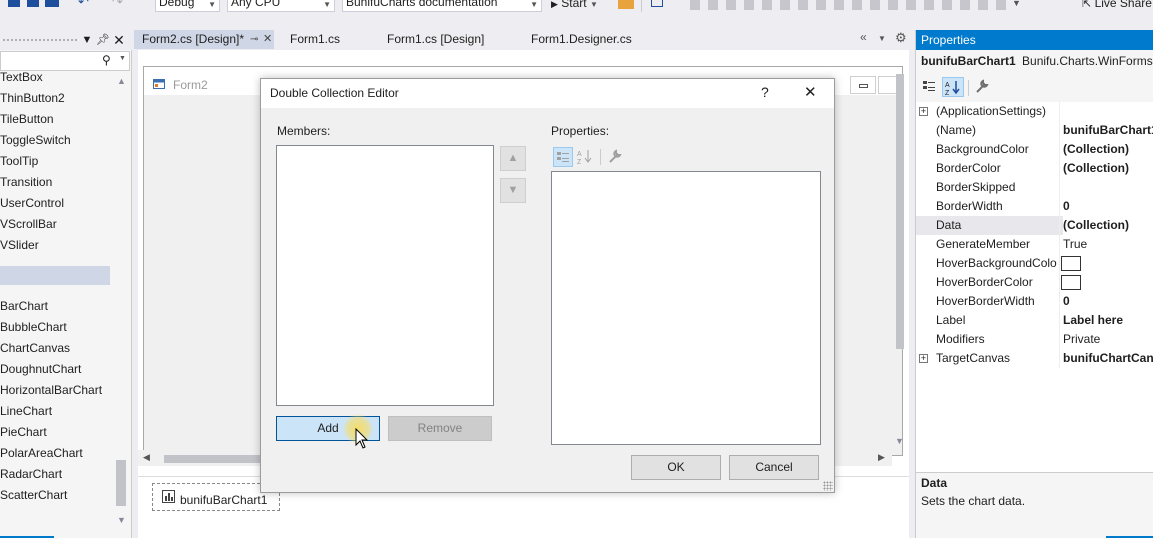  What do you see at coordinates (40, 369) in the screenshot?
I see `tool-item-doughnutchart: DoughnutChart` at bounding box center [40, 369].